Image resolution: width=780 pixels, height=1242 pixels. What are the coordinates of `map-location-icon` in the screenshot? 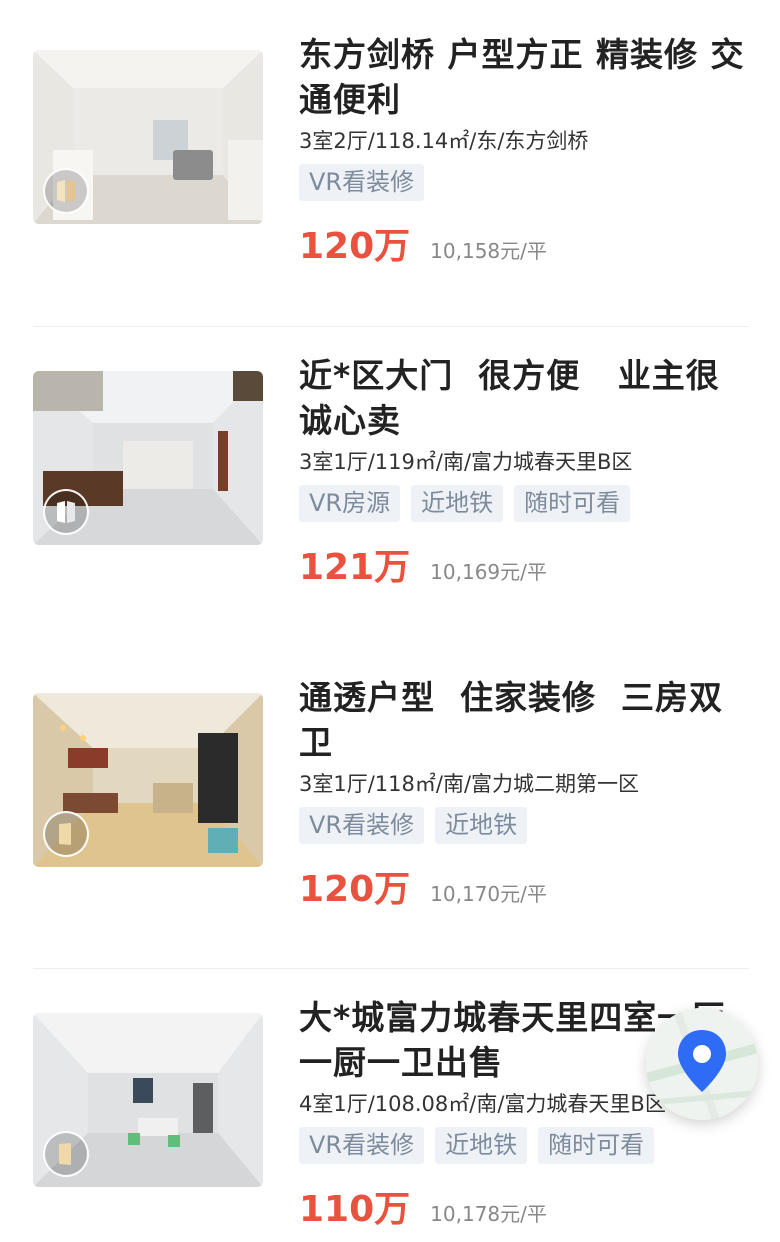 It's located at (702, 1064).